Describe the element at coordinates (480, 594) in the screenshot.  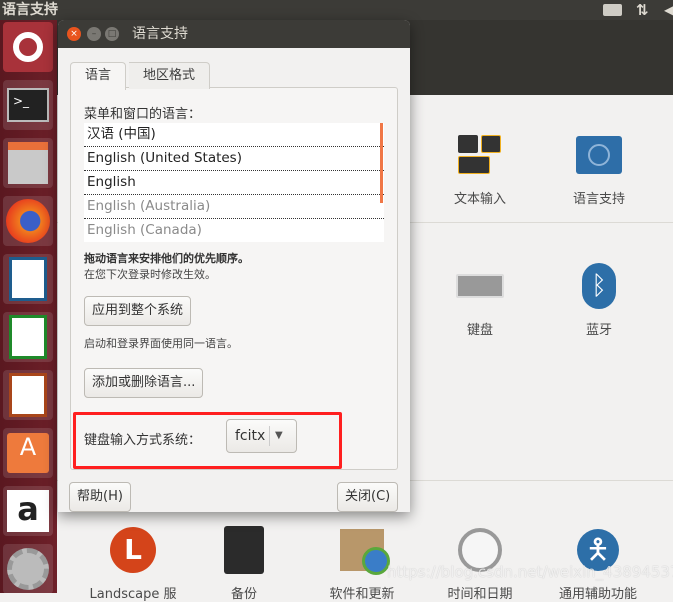
I see `settings-item-label: 时间和日期` at that location.